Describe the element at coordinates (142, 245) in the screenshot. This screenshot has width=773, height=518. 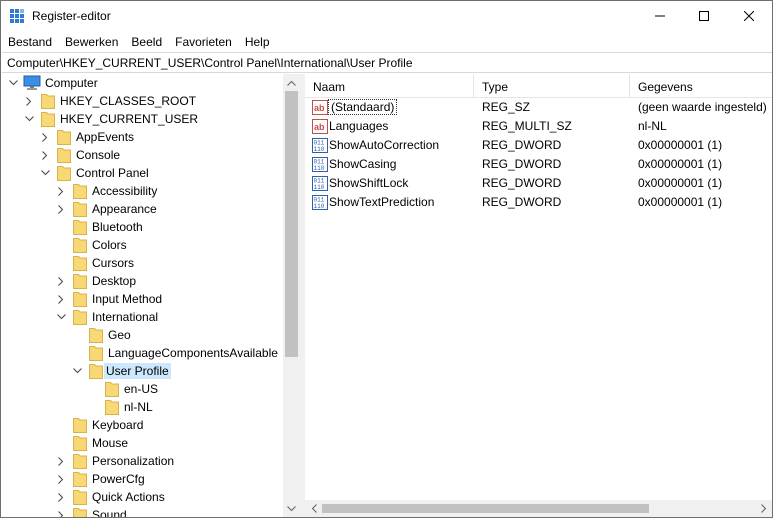
I see `tree-item-colors: Colors` at that location.